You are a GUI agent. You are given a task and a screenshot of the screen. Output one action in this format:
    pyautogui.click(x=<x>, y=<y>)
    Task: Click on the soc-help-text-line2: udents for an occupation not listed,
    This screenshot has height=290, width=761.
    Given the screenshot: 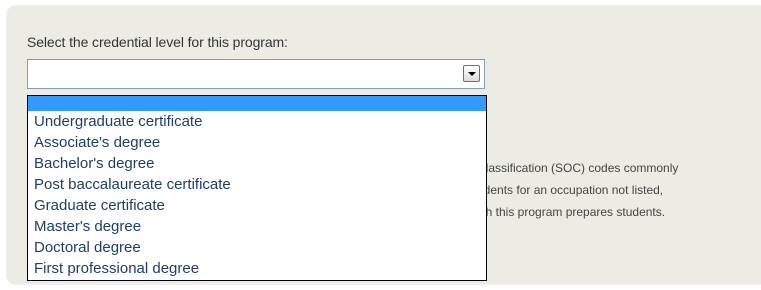 What is the action you would take?
    pyautogui.click(x=570, y=190)
    